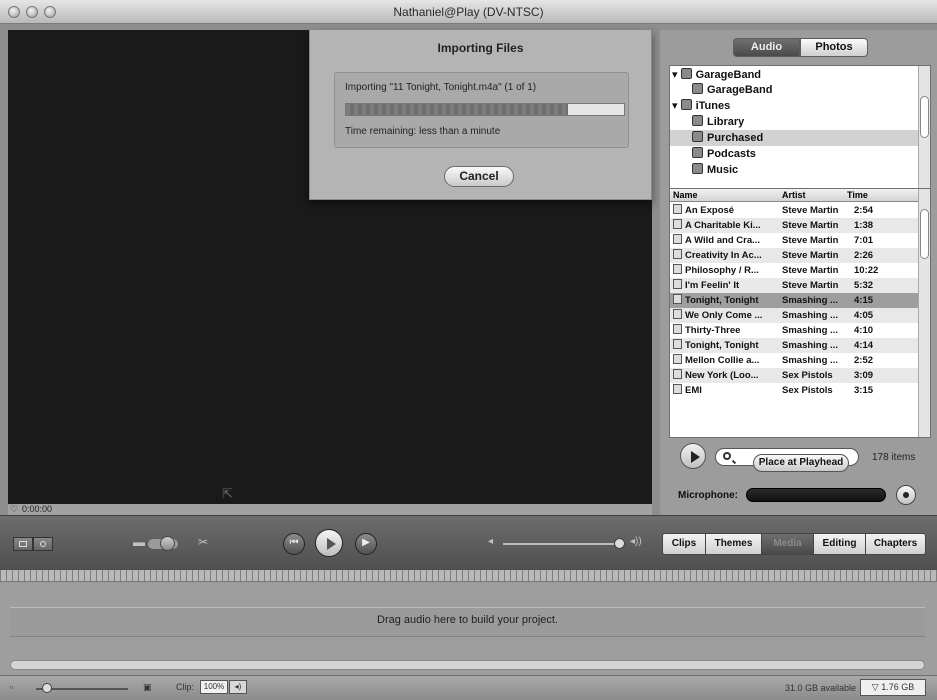 This screenshot has height=700, width=937. What do you see at coordinates (924, 313) in the screenshot?
I see `song-table-scrollbar` at bounding box center [924, 313].